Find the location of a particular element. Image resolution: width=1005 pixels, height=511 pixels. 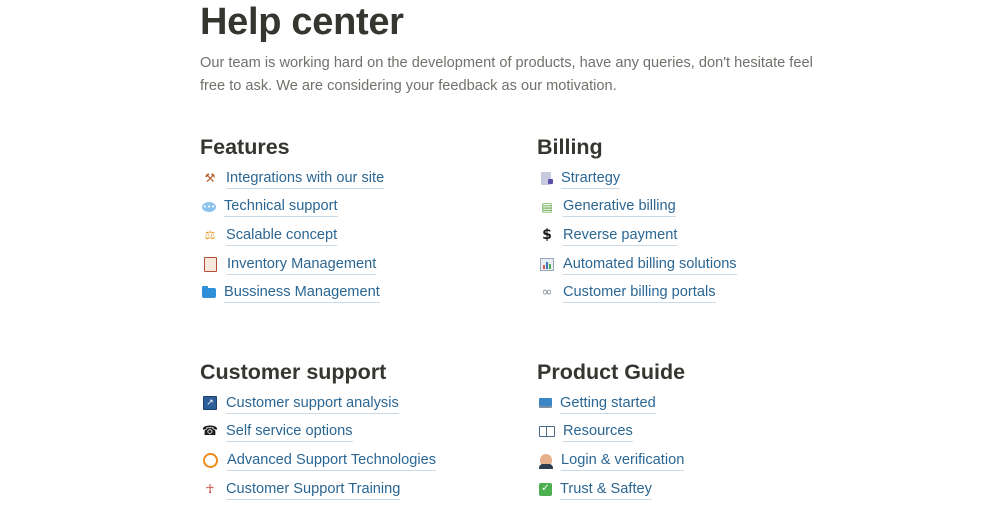

chart-icon: ↗ is located at coordinates (210, 403).